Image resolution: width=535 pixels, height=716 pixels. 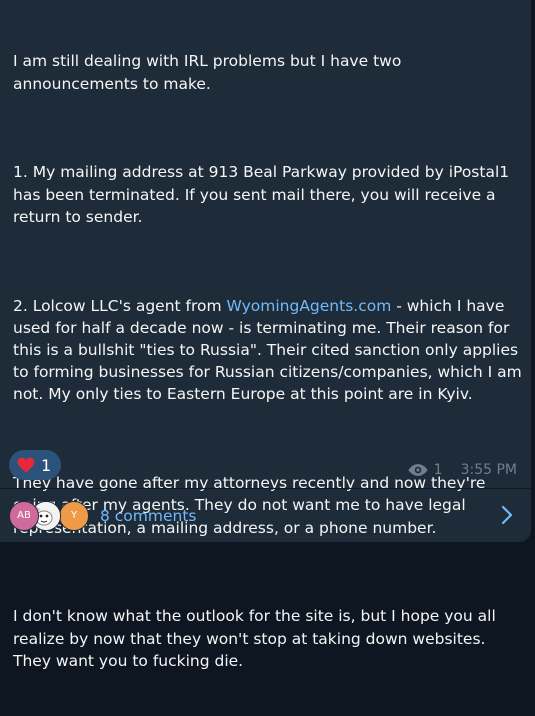 I want to click on wyomingagents-link: WyomingAgents.com, so click(x=309, y=306).